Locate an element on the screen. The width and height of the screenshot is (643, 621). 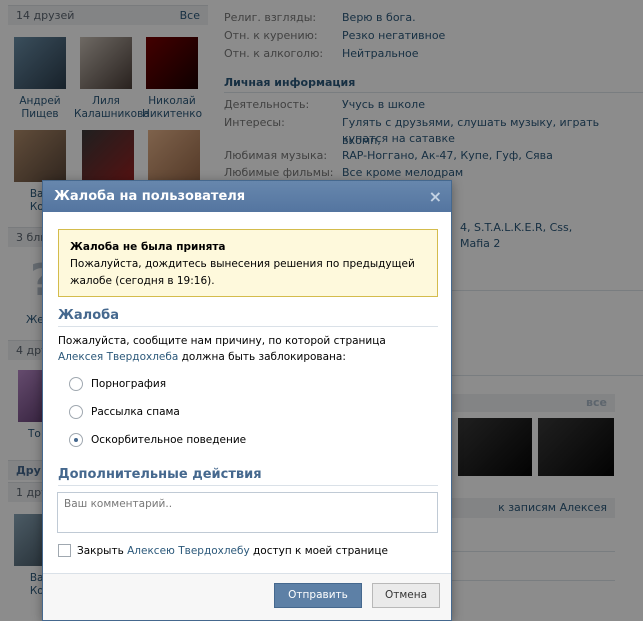
user-link: Алексея Твердохлеба is located at coordinates (118, 357).